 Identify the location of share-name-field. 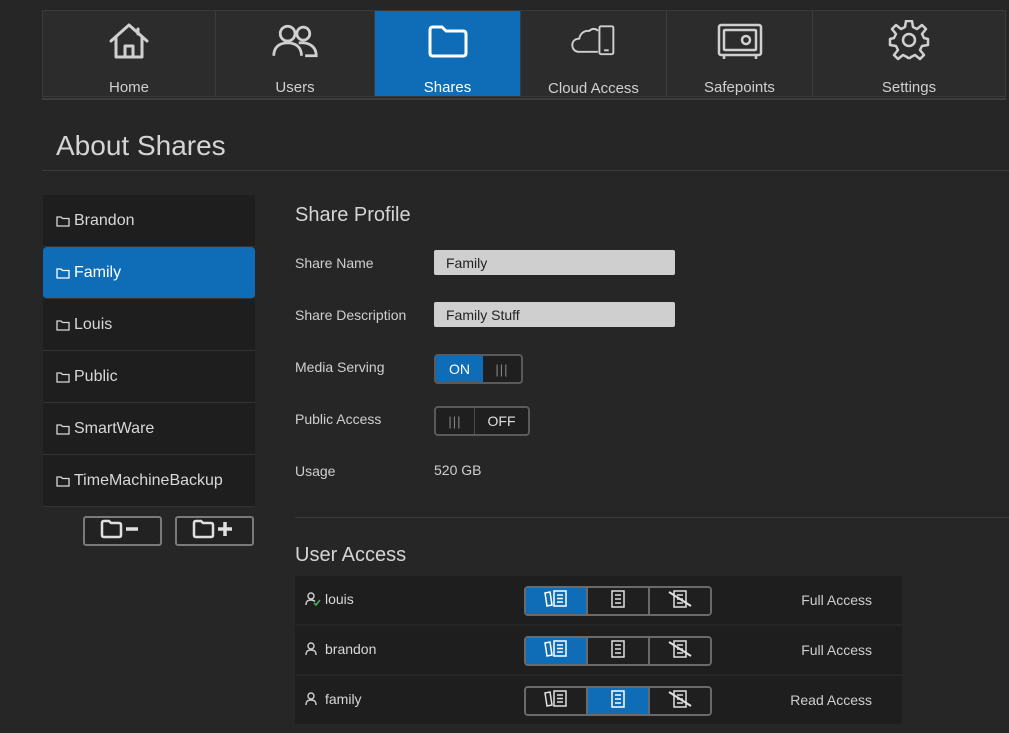
(554, 262).